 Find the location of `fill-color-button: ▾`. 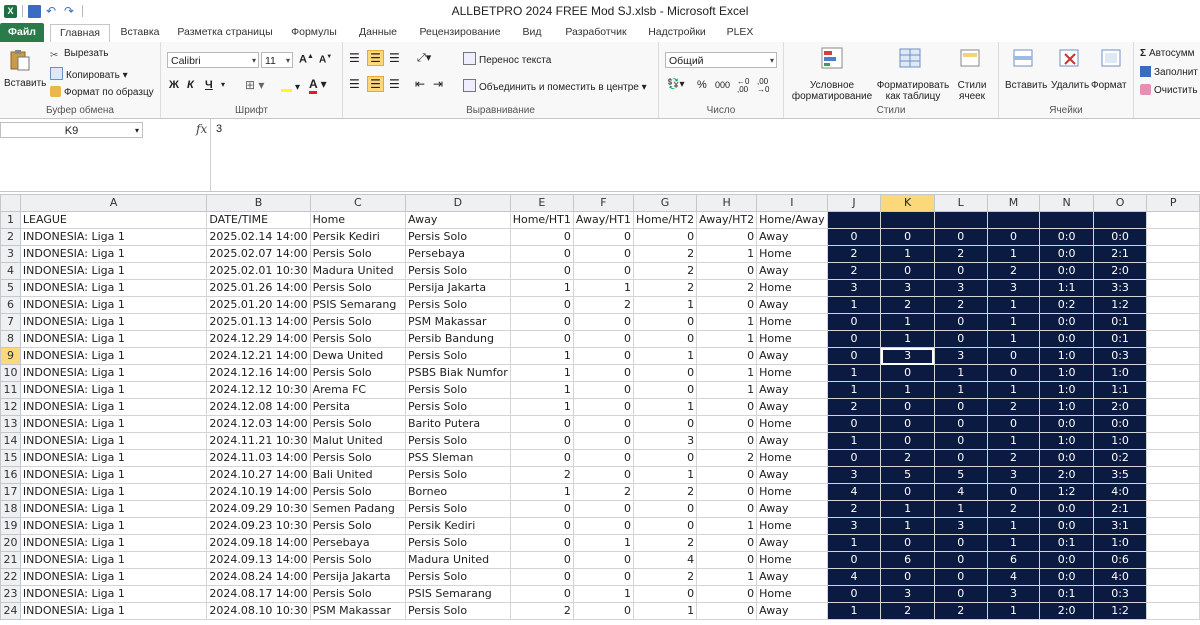

fill-color-button: ▾ is located at coordinates (290, 85).